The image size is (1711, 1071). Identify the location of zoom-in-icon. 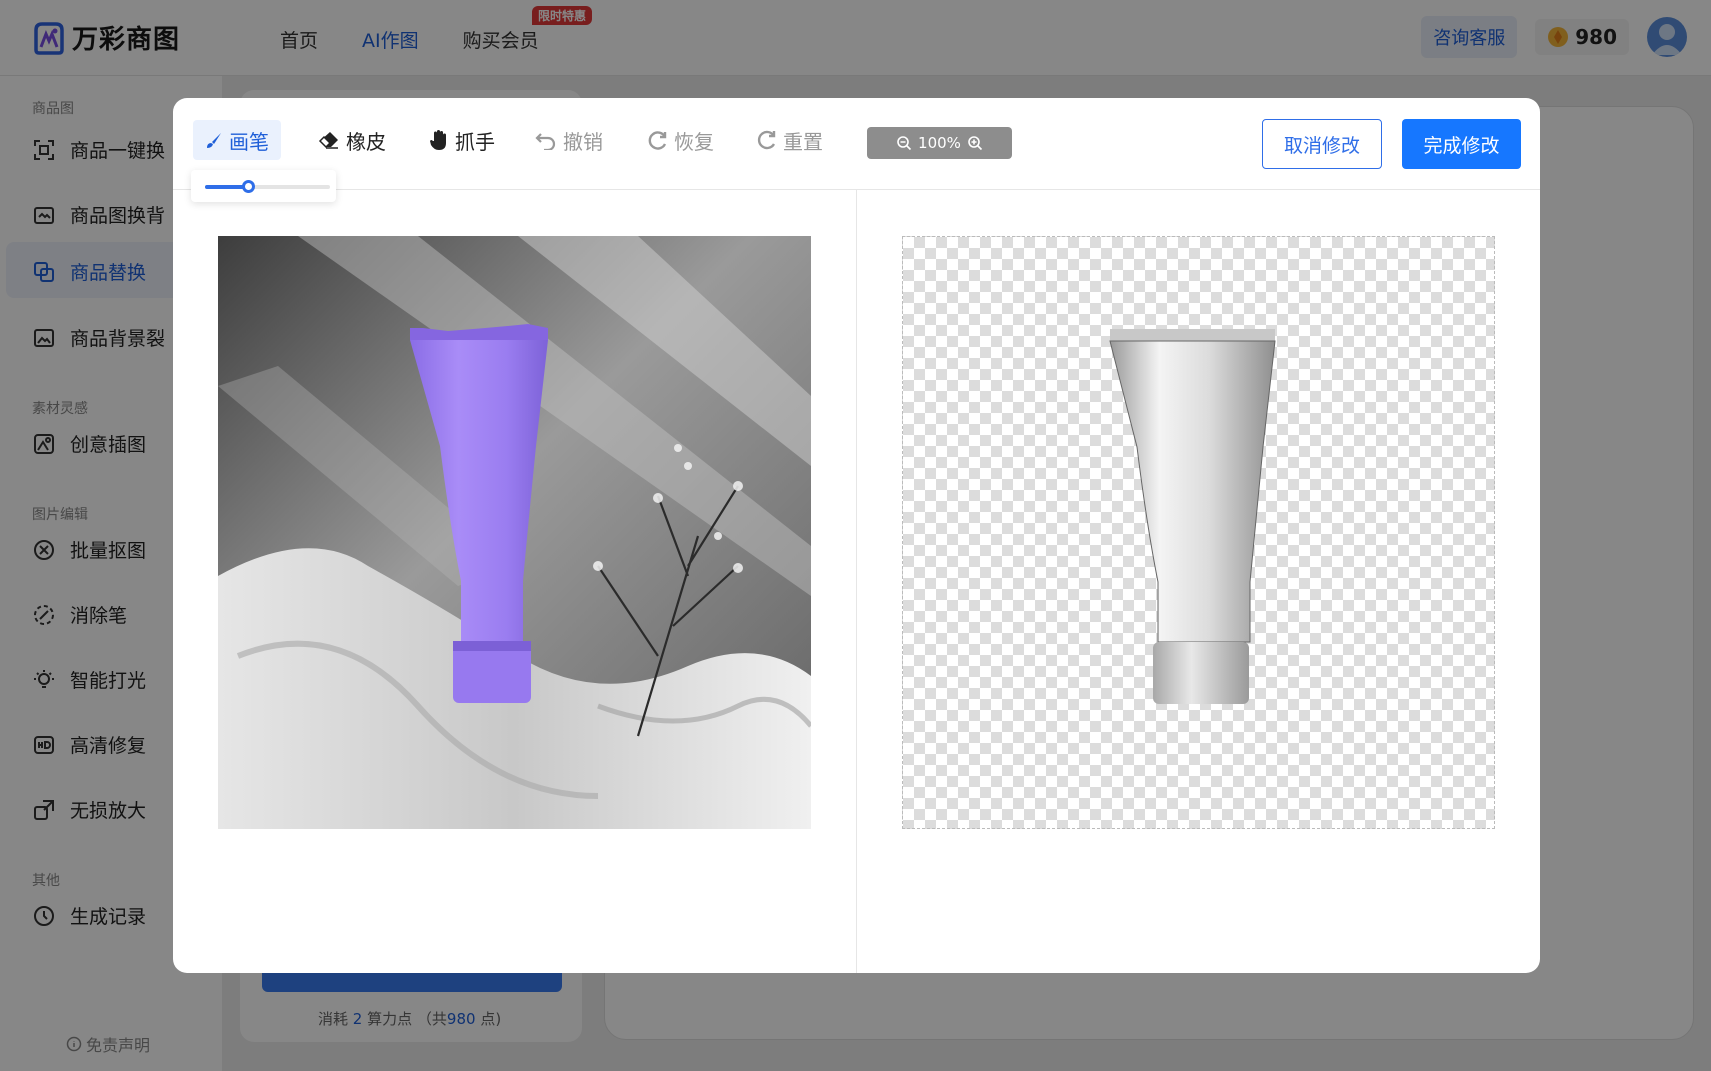
(975, 143).